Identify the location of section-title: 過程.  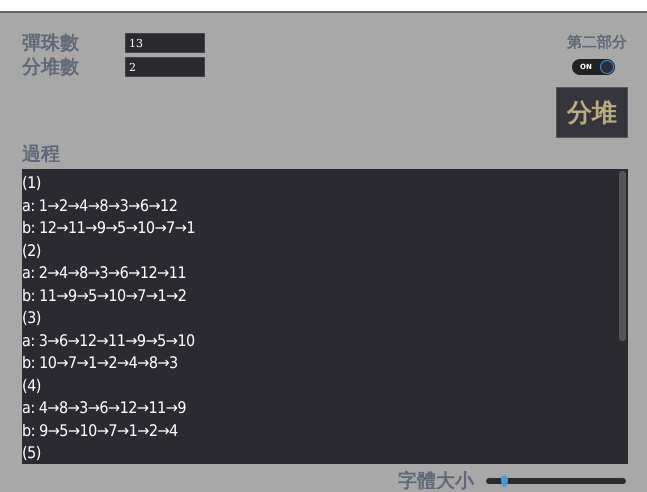
(41, 154).